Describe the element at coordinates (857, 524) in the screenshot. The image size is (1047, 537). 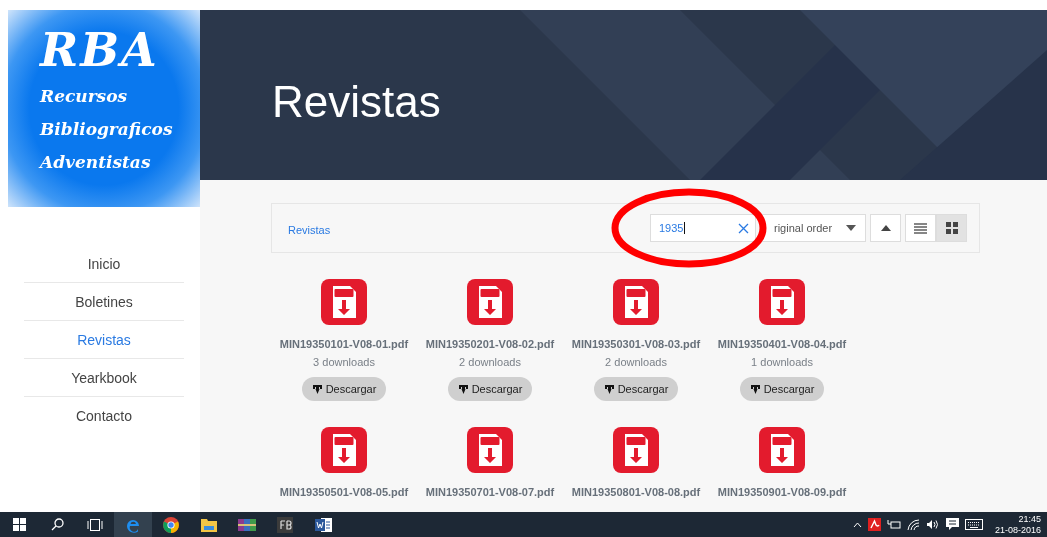
I see `chevron-up-icon` at that location.